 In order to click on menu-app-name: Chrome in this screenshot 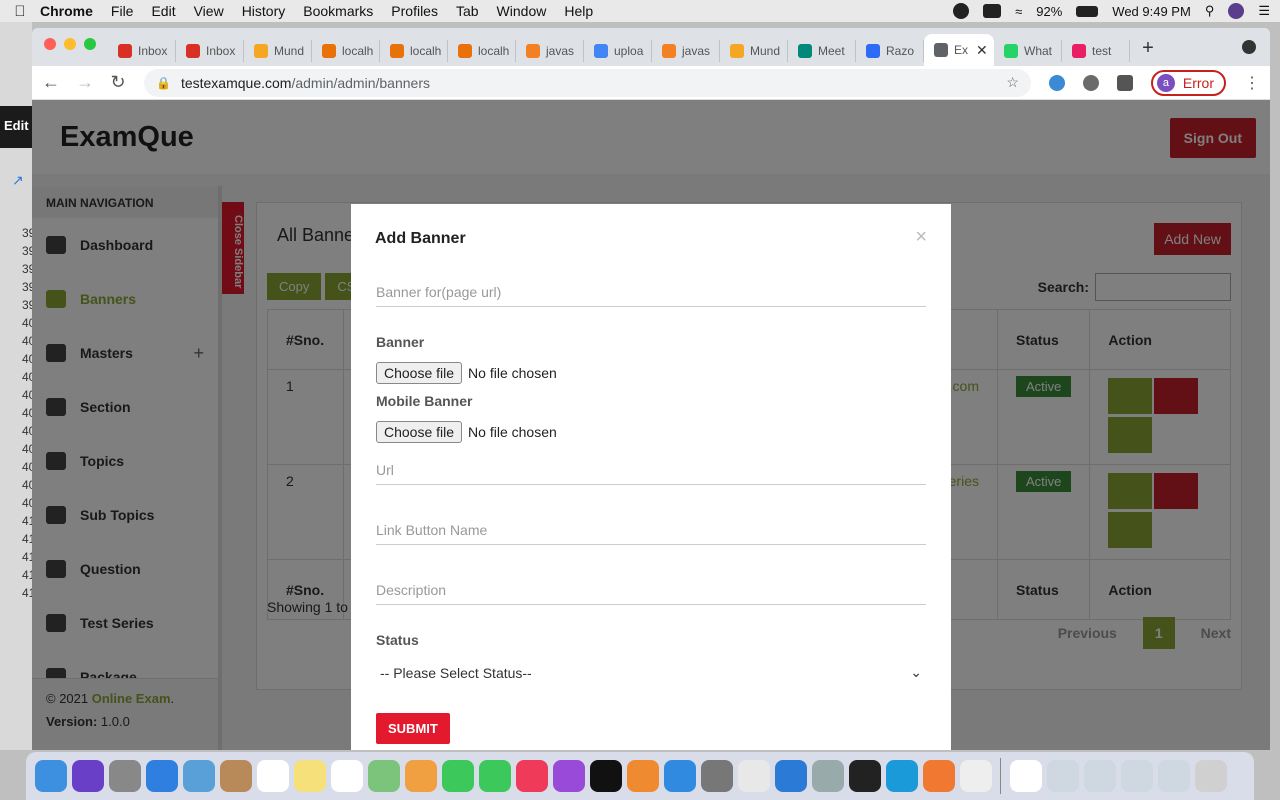, I will do `click(66, 11)`.